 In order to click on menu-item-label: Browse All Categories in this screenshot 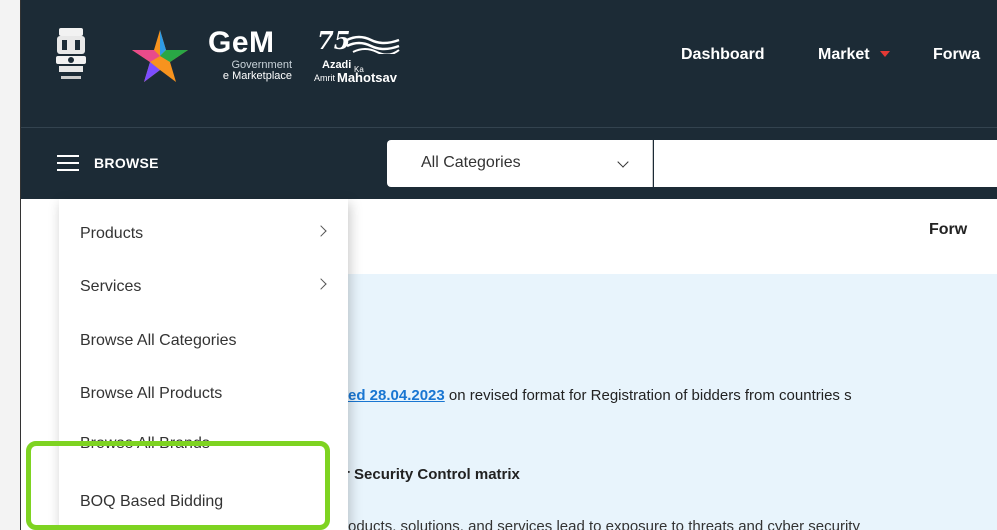, I will do `click(158, 340)`.